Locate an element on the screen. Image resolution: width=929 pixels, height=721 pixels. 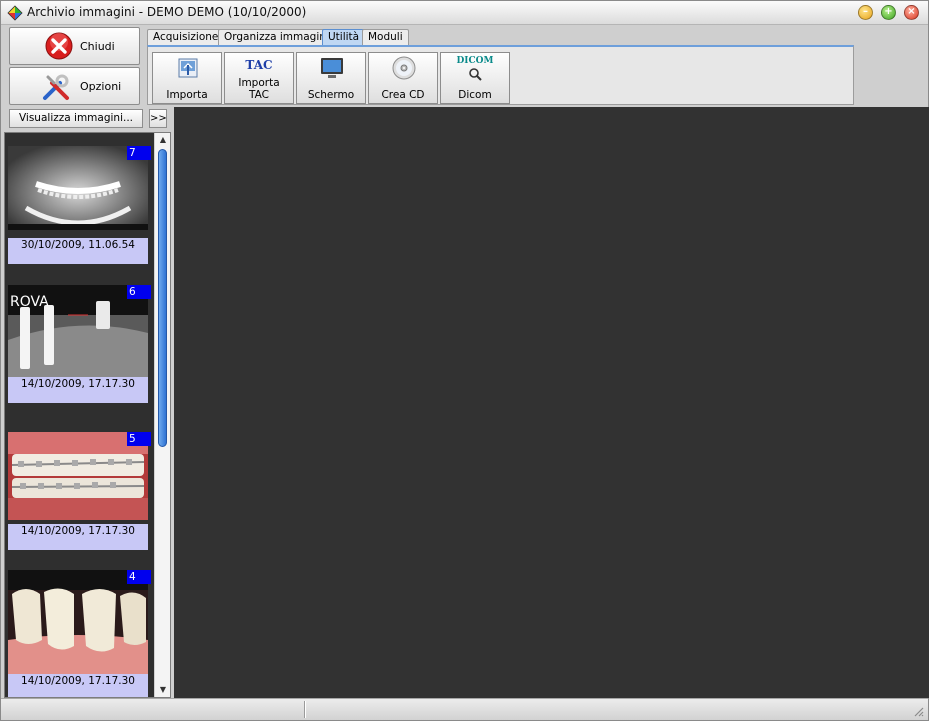
tac-icon: TAC is located at coordinates (259, 65).